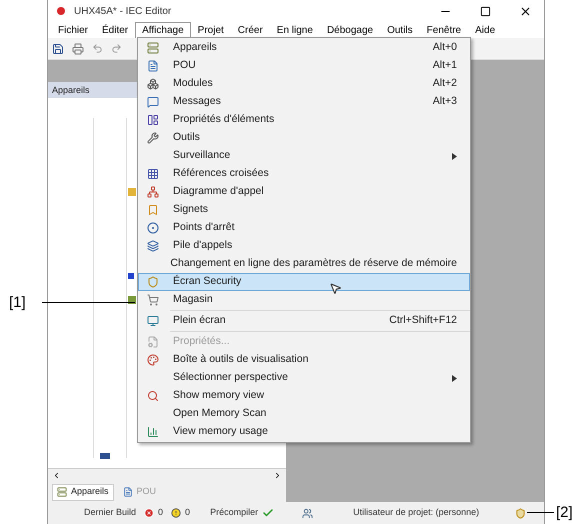  What do you see at coordinates (161, 513) in the screenshot?
I see `error-count: 0` at bounding box center [161, 513].